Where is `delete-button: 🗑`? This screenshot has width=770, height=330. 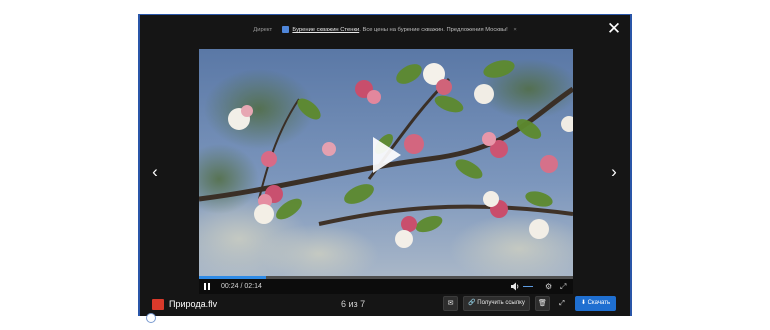
delete-button: 🗑 is located at coordinates (542, 303).